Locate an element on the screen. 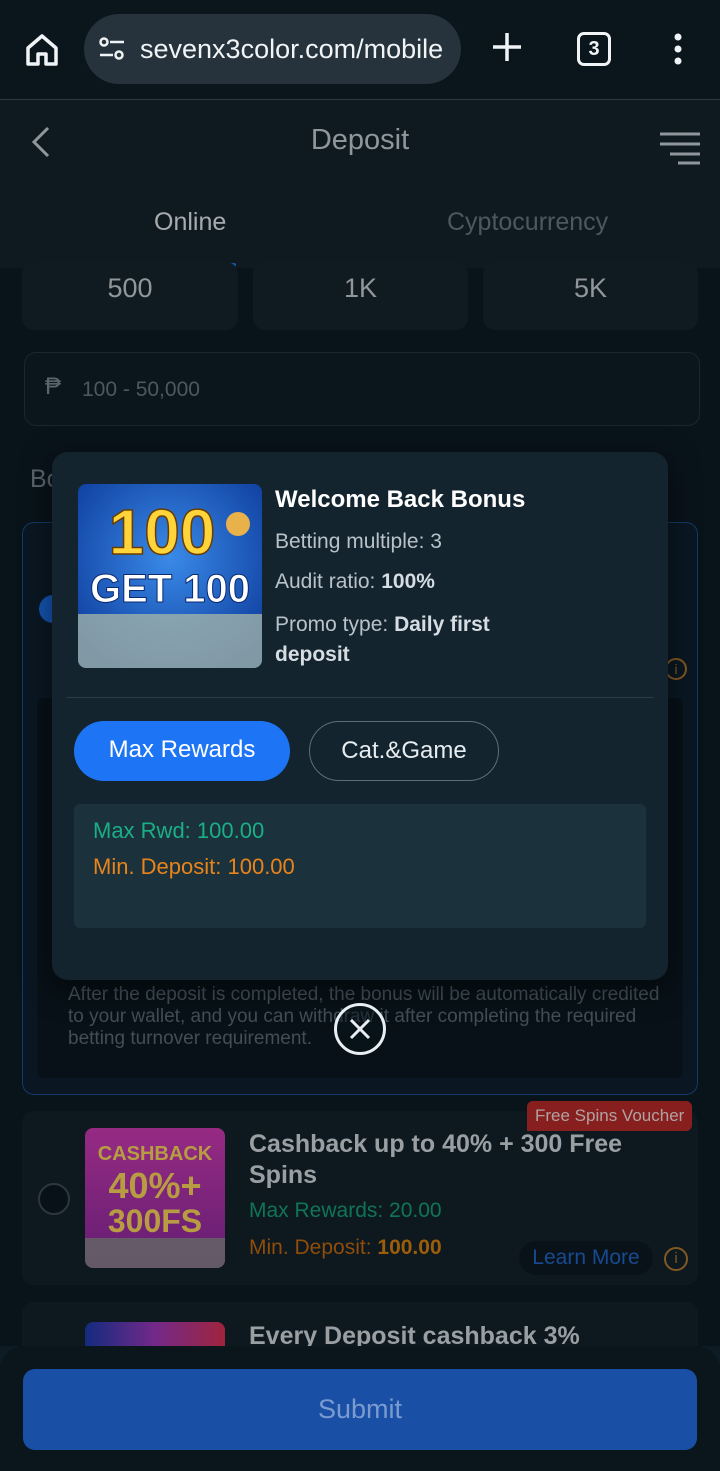 Image resolution: width=720 pixels, height=1471 pixels. close-modal-button is located at coordinates (360, 1029).